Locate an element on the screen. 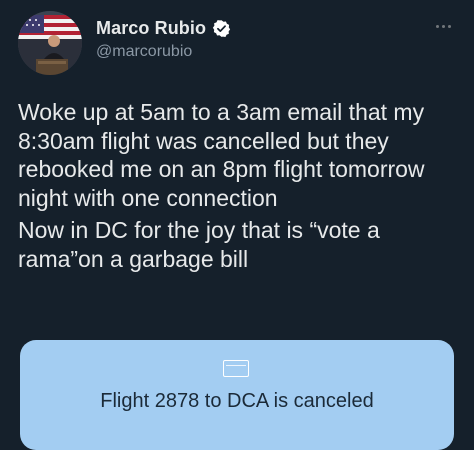 The width and height of the screenshot is (474, 450). more-options-icon is located at coordinates (443, 26).